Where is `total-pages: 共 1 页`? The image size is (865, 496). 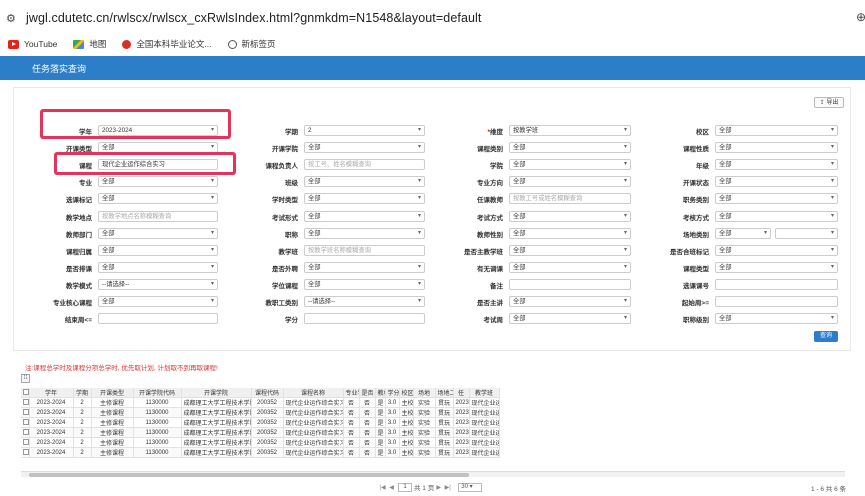 total-pages: 共 1 页 is located at coordinates (424, 488).